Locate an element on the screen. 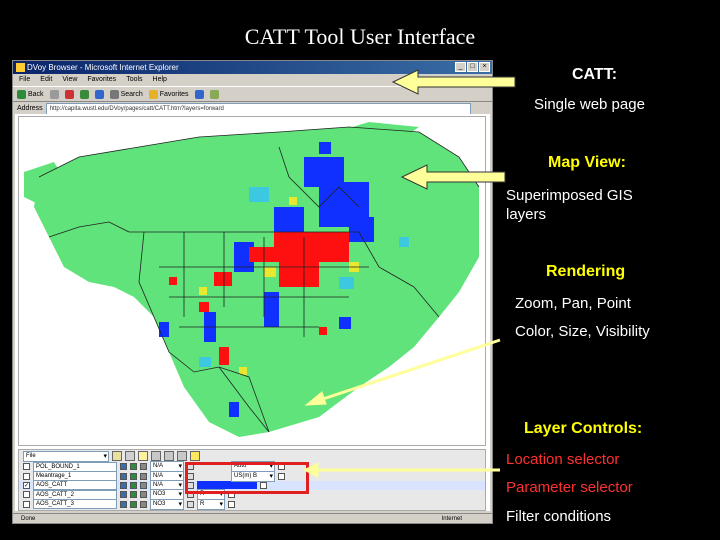  catt-heading: CATT: is located at coordinates (595, 74).